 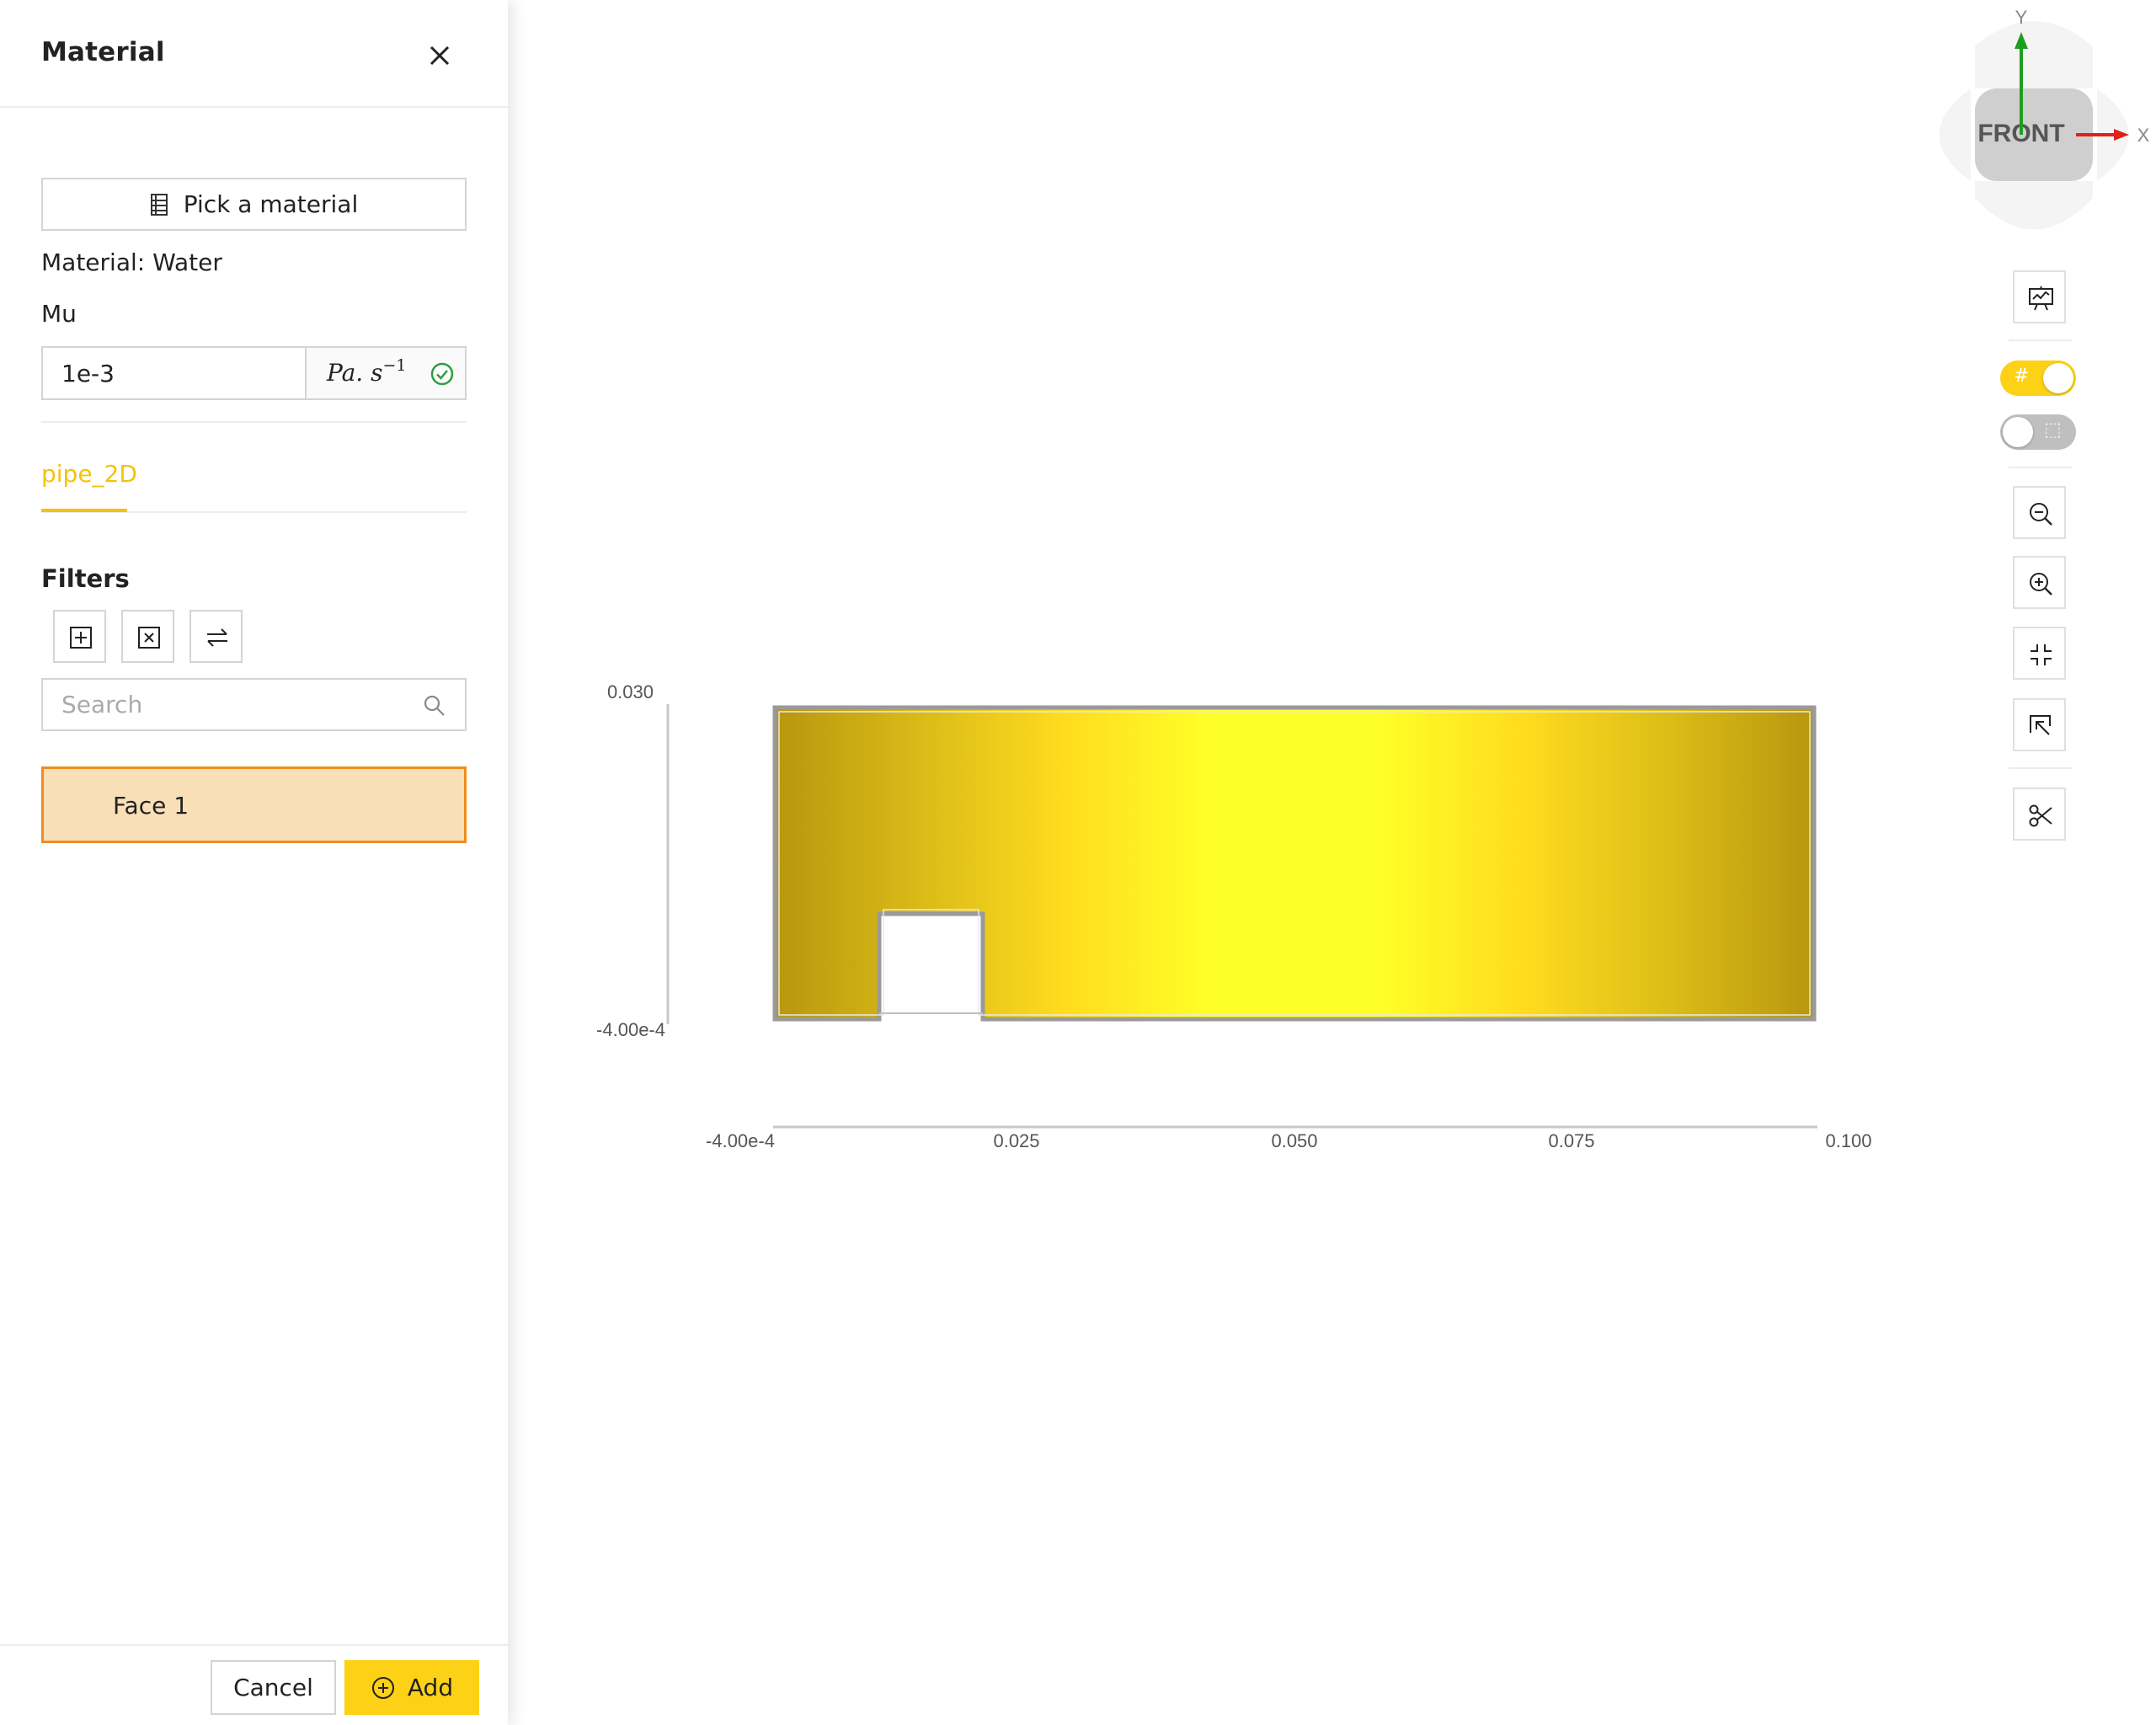 I want to click on x-tick-label: 0.100, so click(x=1848, y=1140).